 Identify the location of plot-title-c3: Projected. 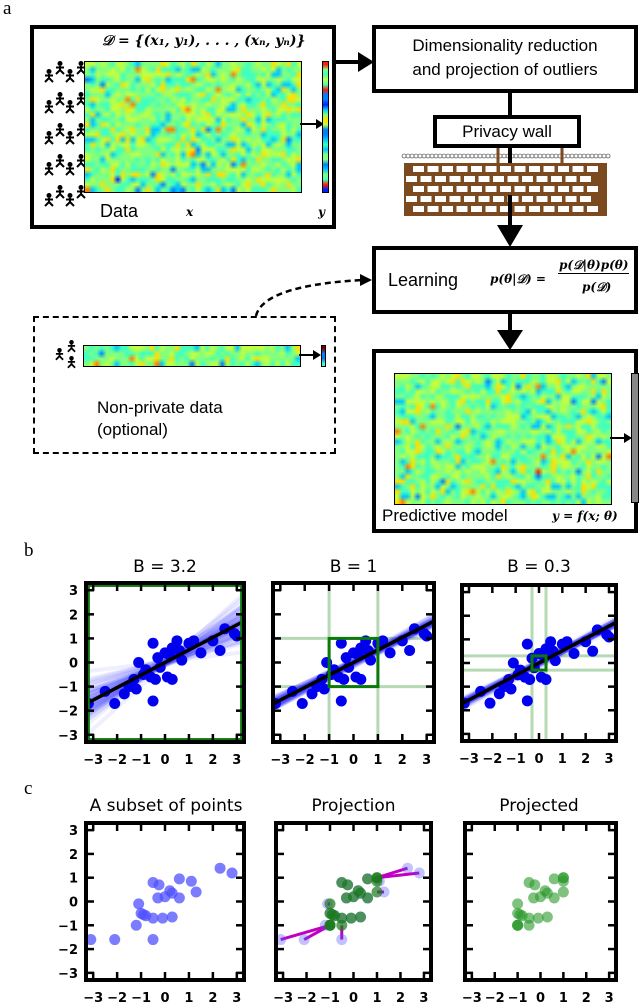
(539, 806).